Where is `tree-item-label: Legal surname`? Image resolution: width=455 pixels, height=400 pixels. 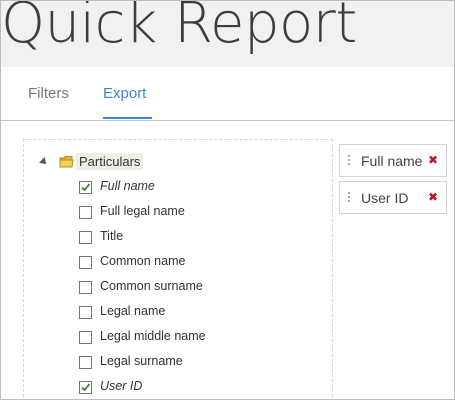
tree-item-label: Legal surname is located at coordinates (141, 361).